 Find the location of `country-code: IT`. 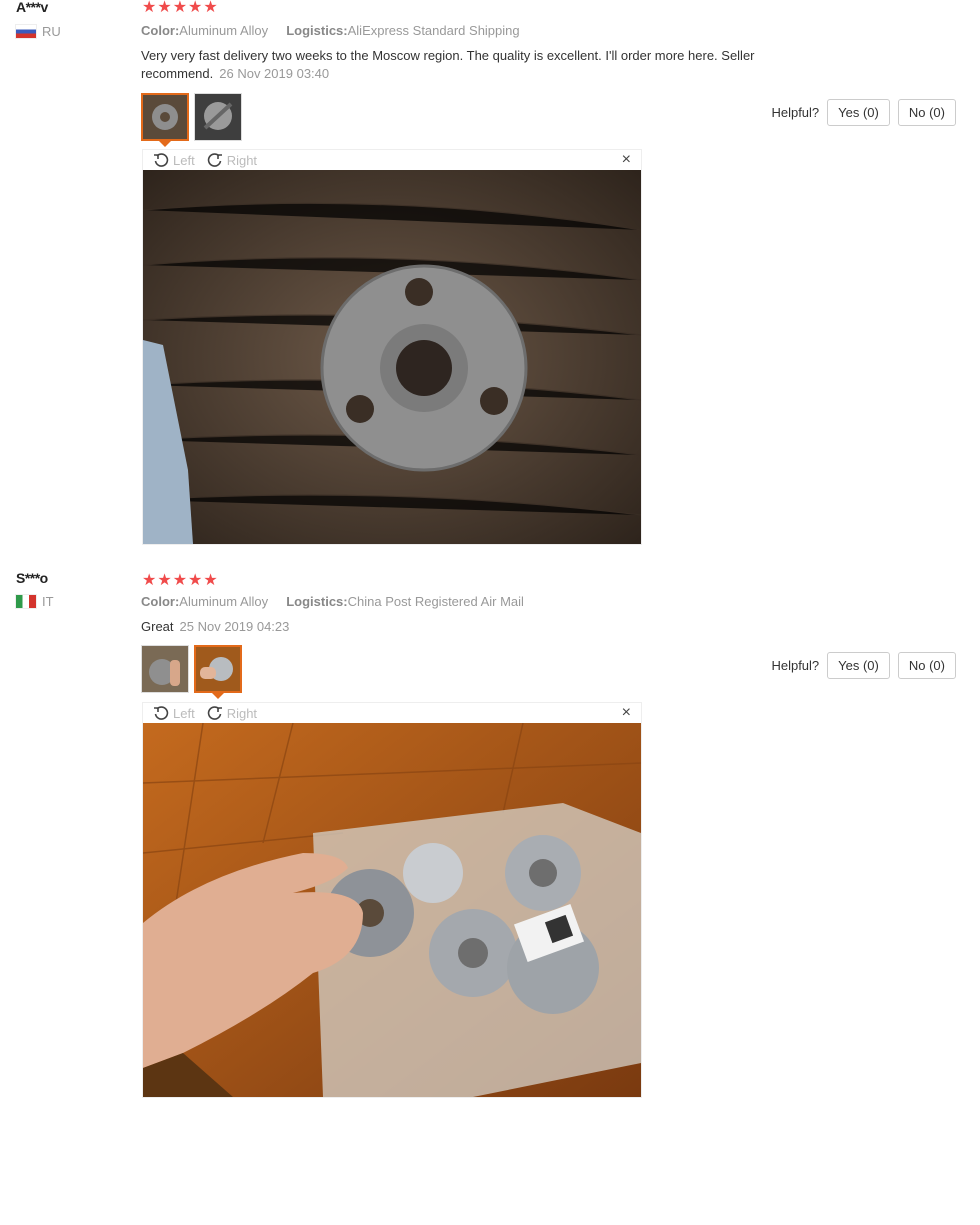

country-code: IT is located at coordinates (48, 601).